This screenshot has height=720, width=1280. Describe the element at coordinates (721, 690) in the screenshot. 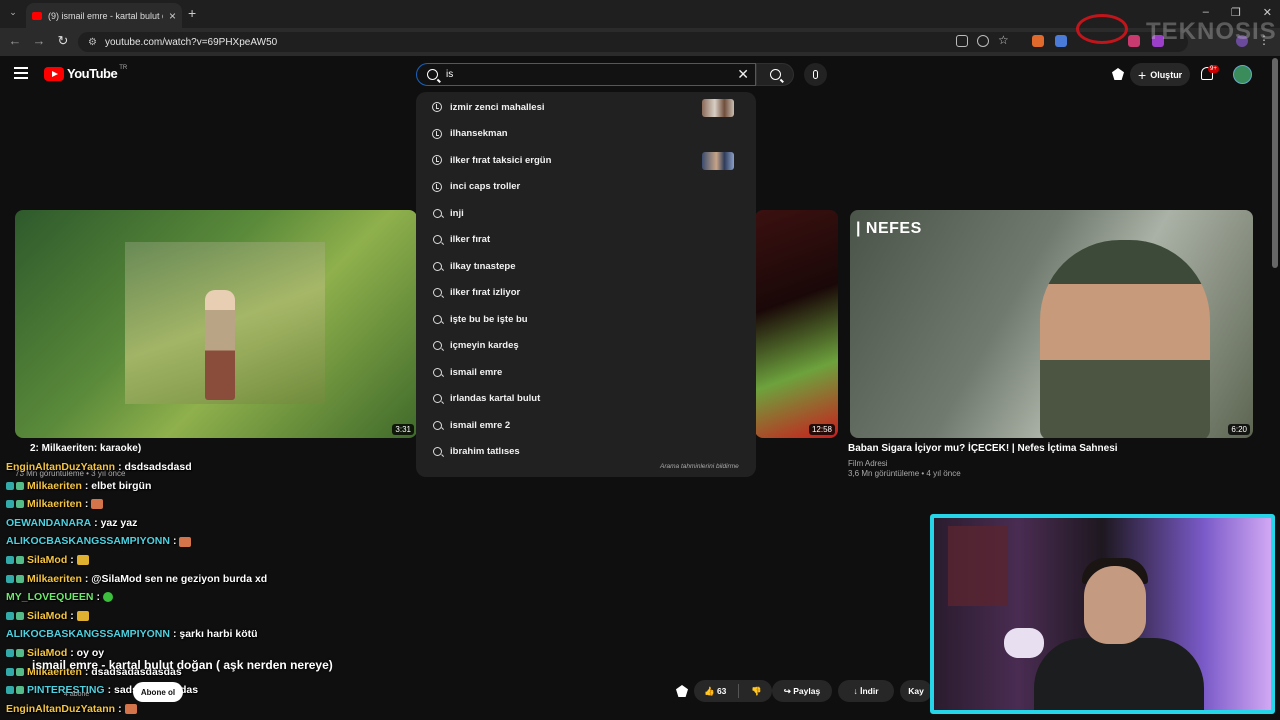

I see `like-count: 63` at that location.